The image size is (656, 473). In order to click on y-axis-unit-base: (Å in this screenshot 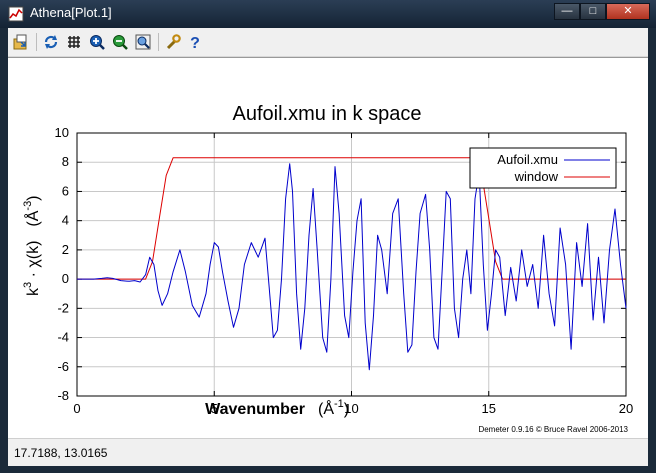, I will do `click(32, 218)`.